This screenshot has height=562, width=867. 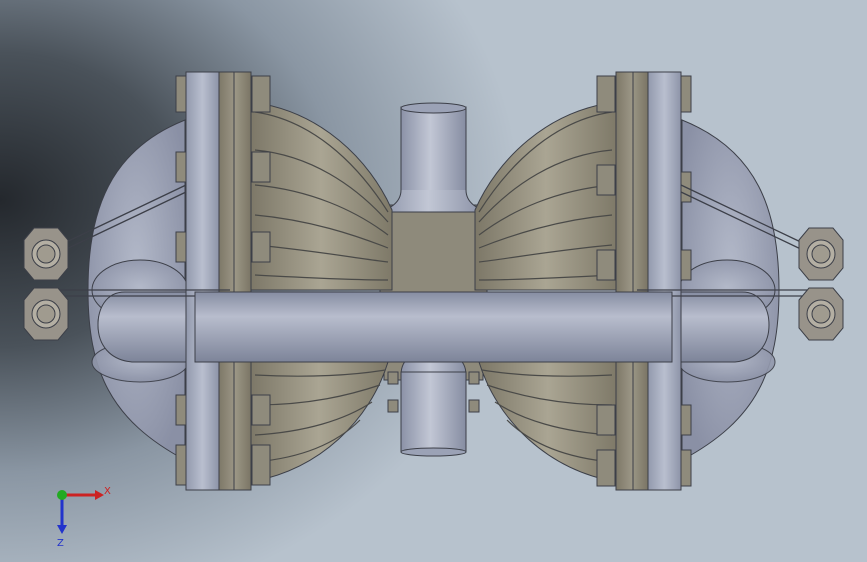 What do you see at coordinates (46, 314) in the screenshot?
I see `left-lower-hex-nut` at bounding box center [46, 314].